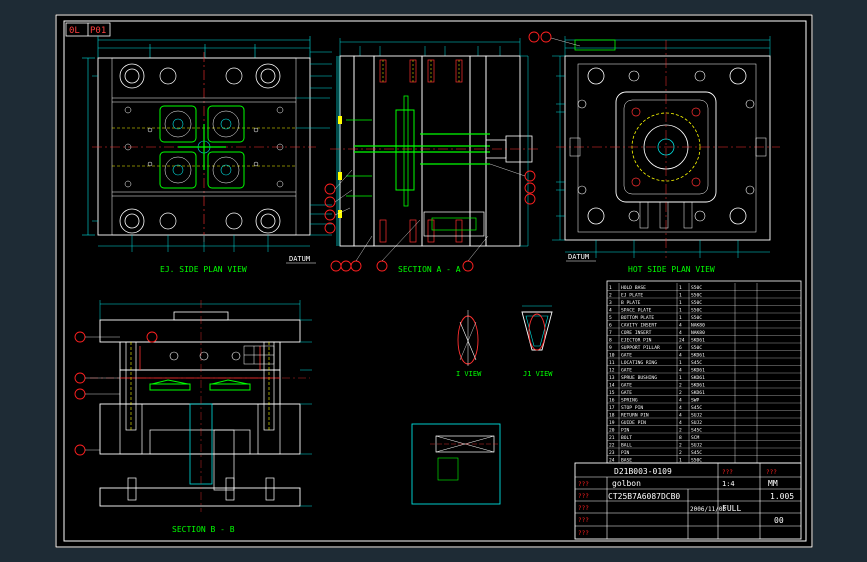 The height and width of the screenshot is (562, 867). Describe the element at coordinates (636, 310) in the screenshot. I see `bom-cell-name: SPACE PLATE` at that location.